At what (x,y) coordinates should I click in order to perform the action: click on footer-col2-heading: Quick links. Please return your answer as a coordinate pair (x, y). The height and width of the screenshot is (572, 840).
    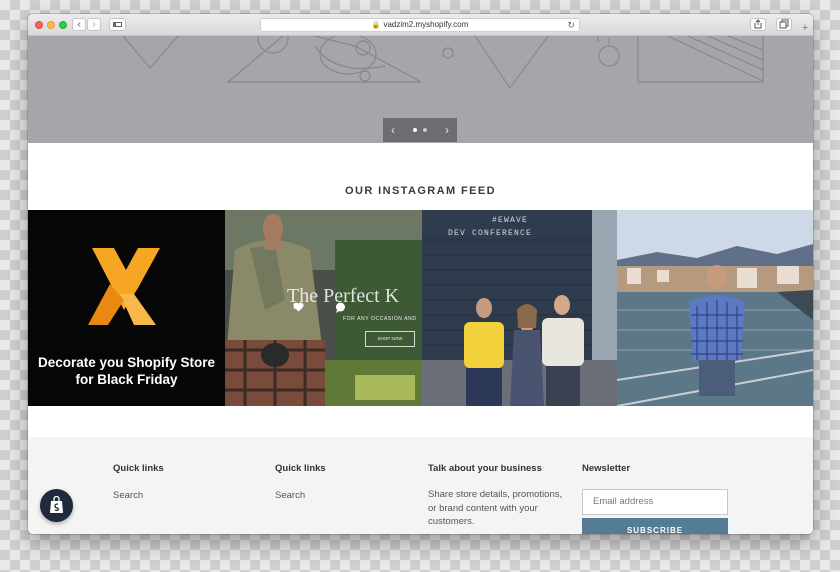
    Looking at the image, I should click on (300, 468).